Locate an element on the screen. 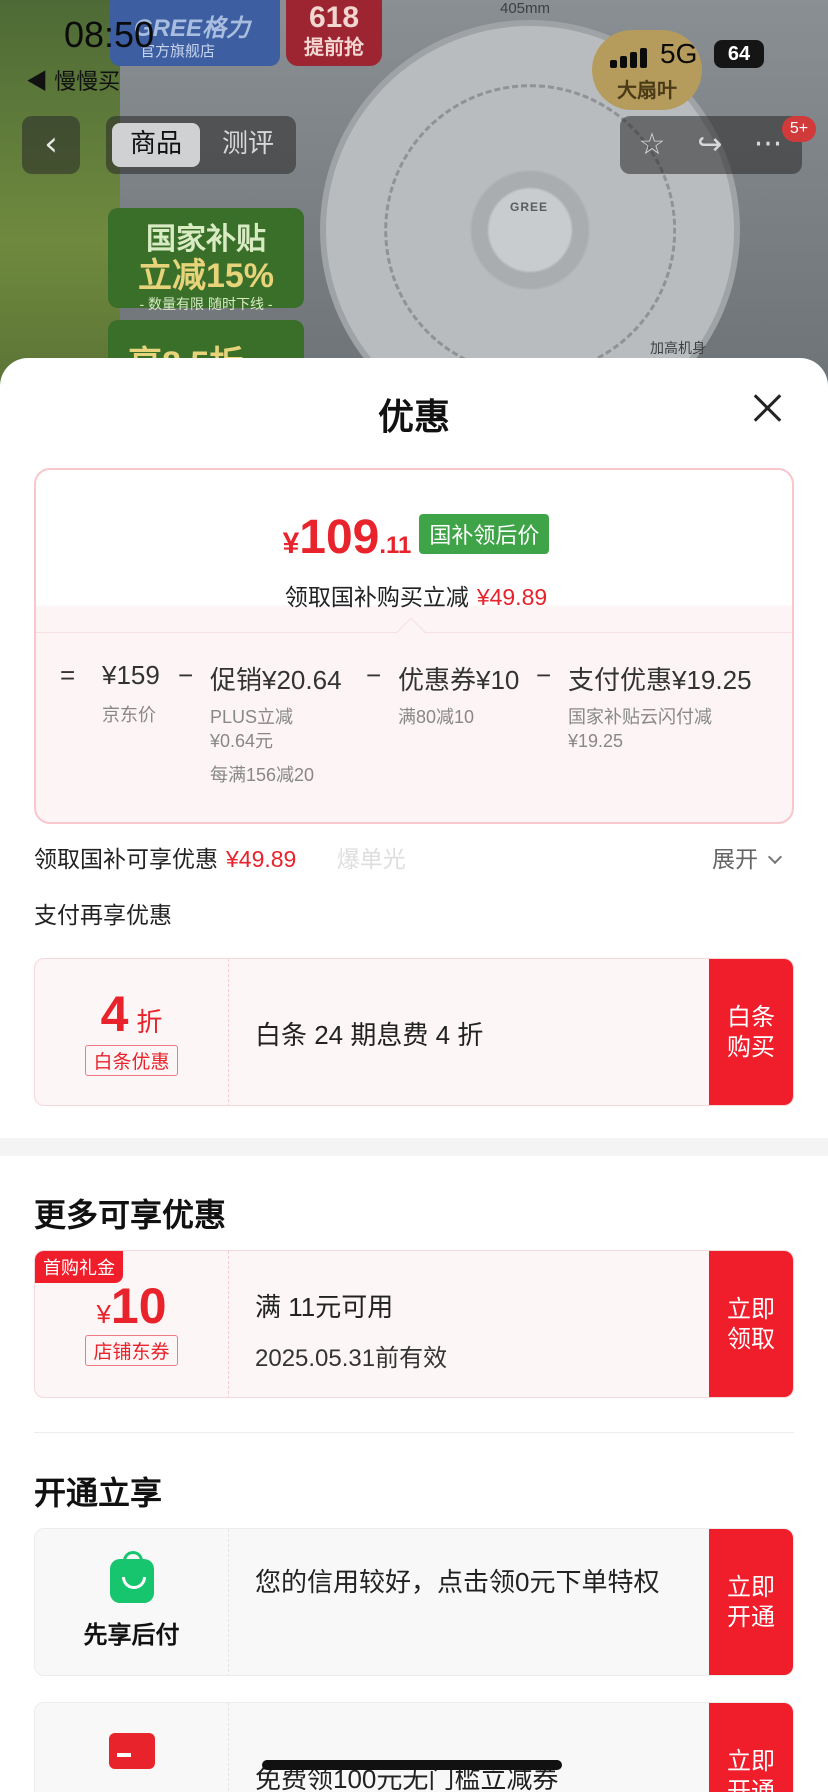 This screenshot has width=828, height=1792. payment-sub1: 国家补贴云闪付减 is located at coordinates (640, 717).